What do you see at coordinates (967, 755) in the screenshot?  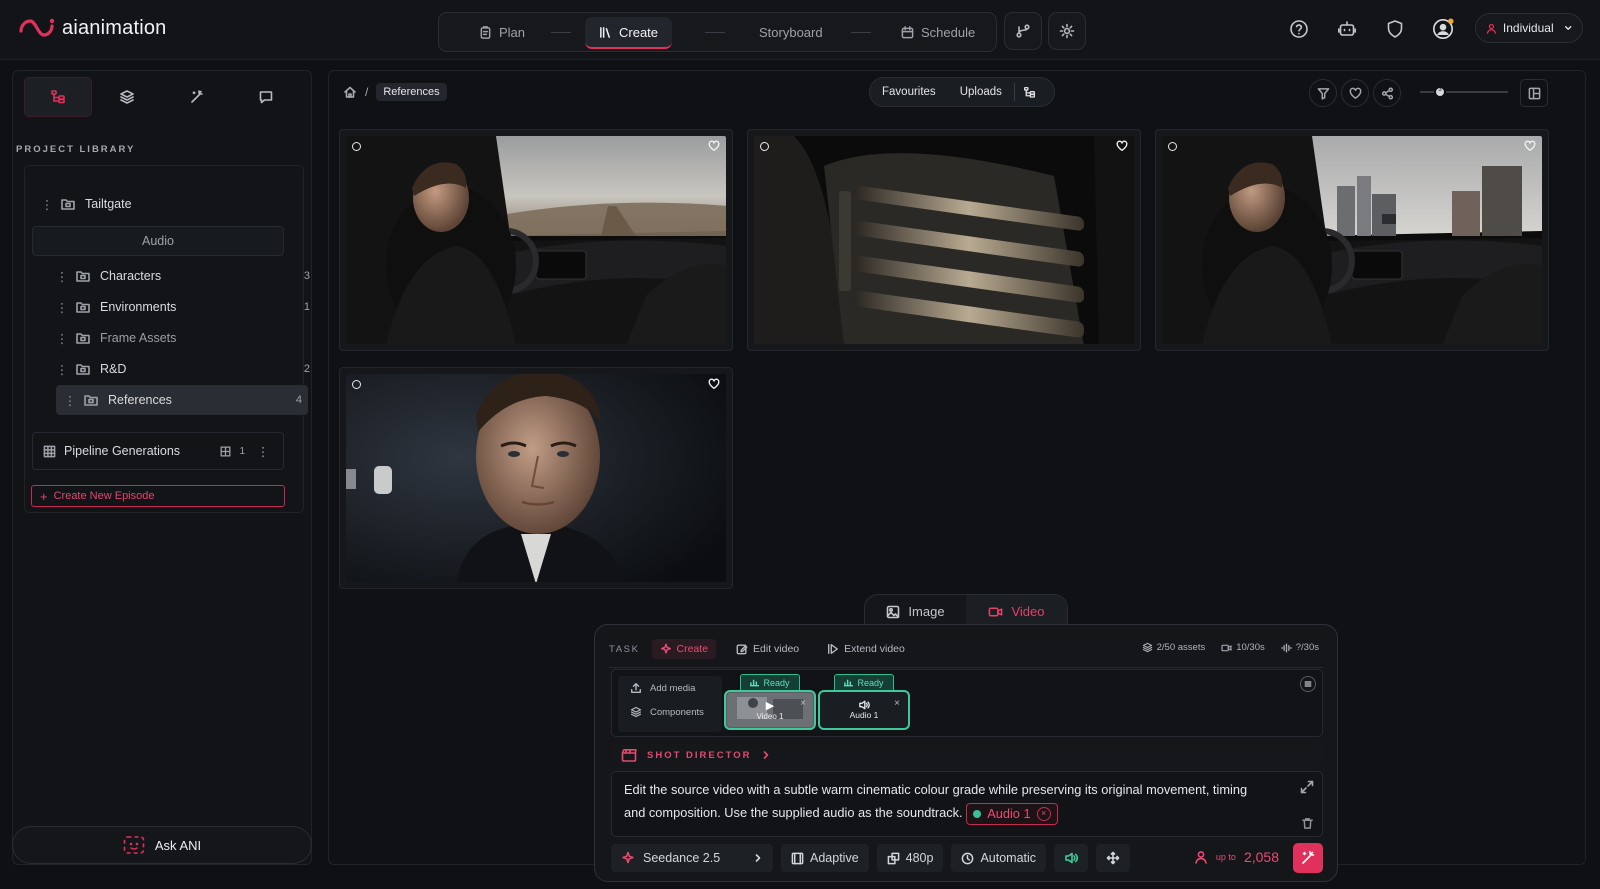 I see `shot-director-toggle: SHOT DIRECTOR` at bounding box center [967, 755].